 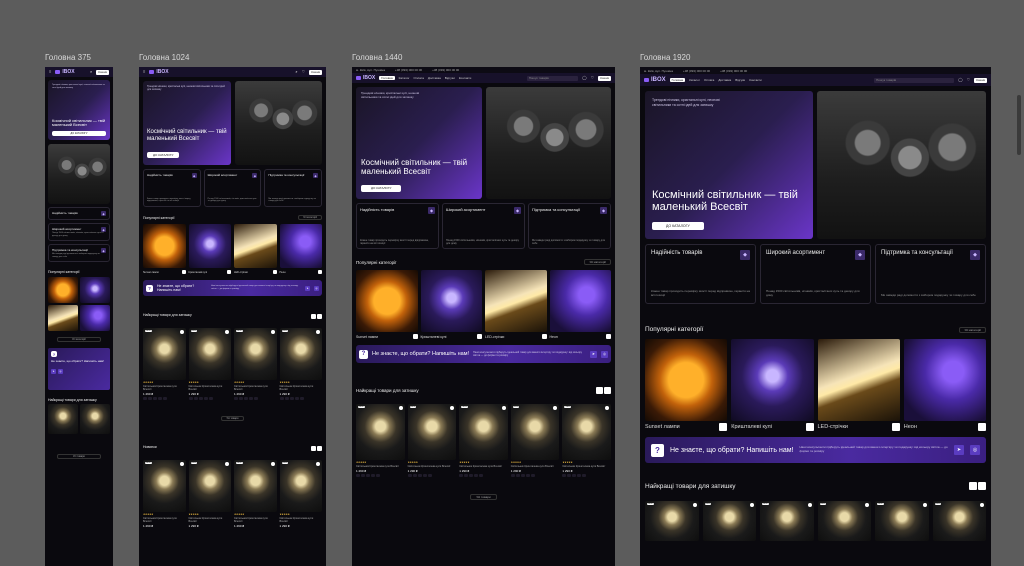 What do you see at coordinates (95, 318) in the screenshot?
I see `category-neon` at bounding box center [95, 318].